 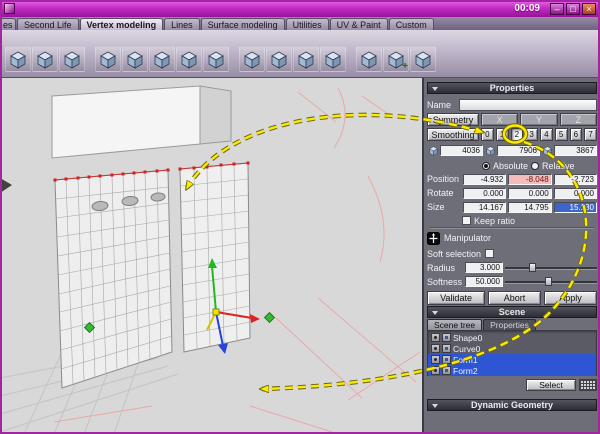 What do you see at coordinates (439, 104) in the screenshot?
I see `name-label: Name` at bounding box center [439, 104].